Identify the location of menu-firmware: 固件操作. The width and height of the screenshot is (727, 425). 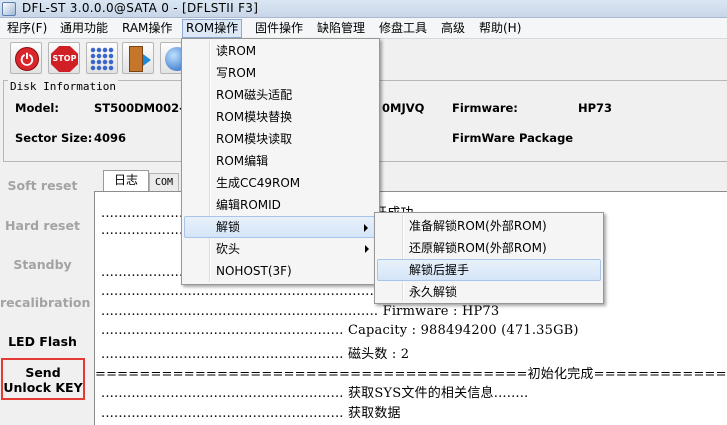
(279, 28).